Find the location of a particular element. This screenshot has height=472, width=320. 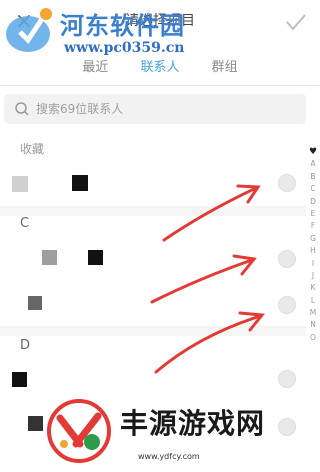

tab-recent: 最近 is located at coordinates (95, 65).